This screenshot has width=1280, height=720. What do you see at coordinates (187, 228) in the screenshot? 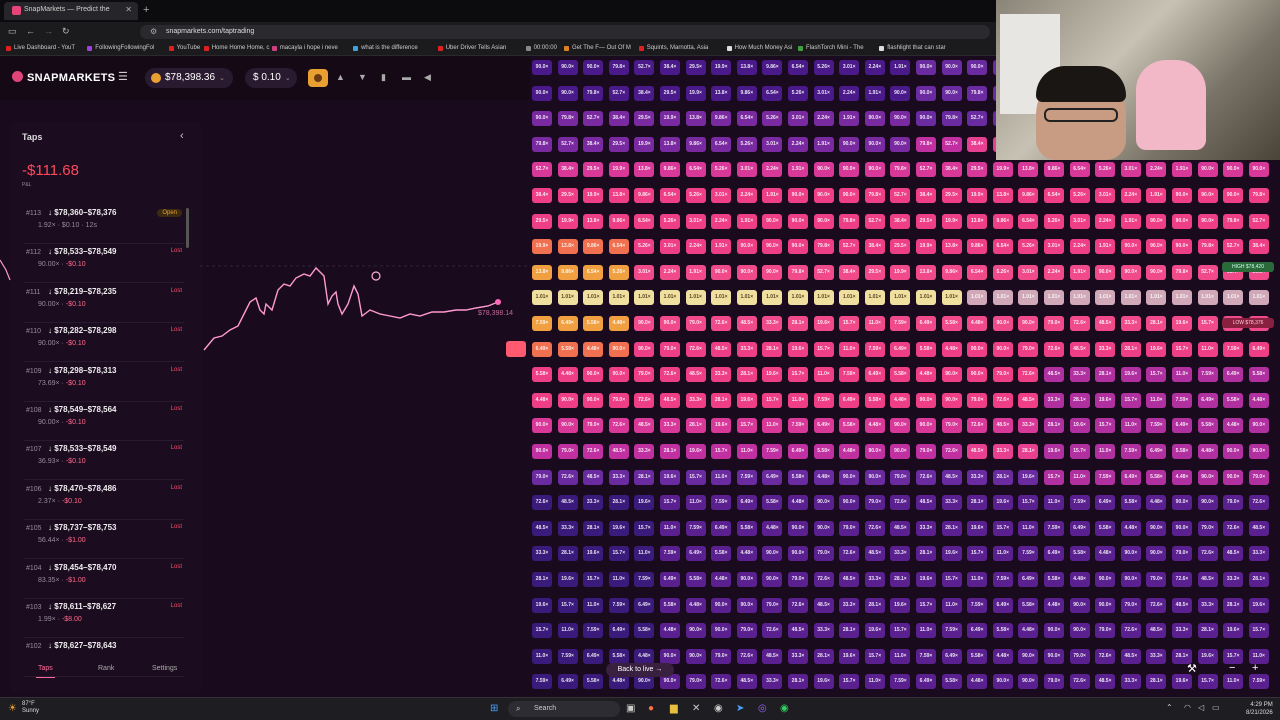
I see `scrollbar` at bounding box center [187, 228].